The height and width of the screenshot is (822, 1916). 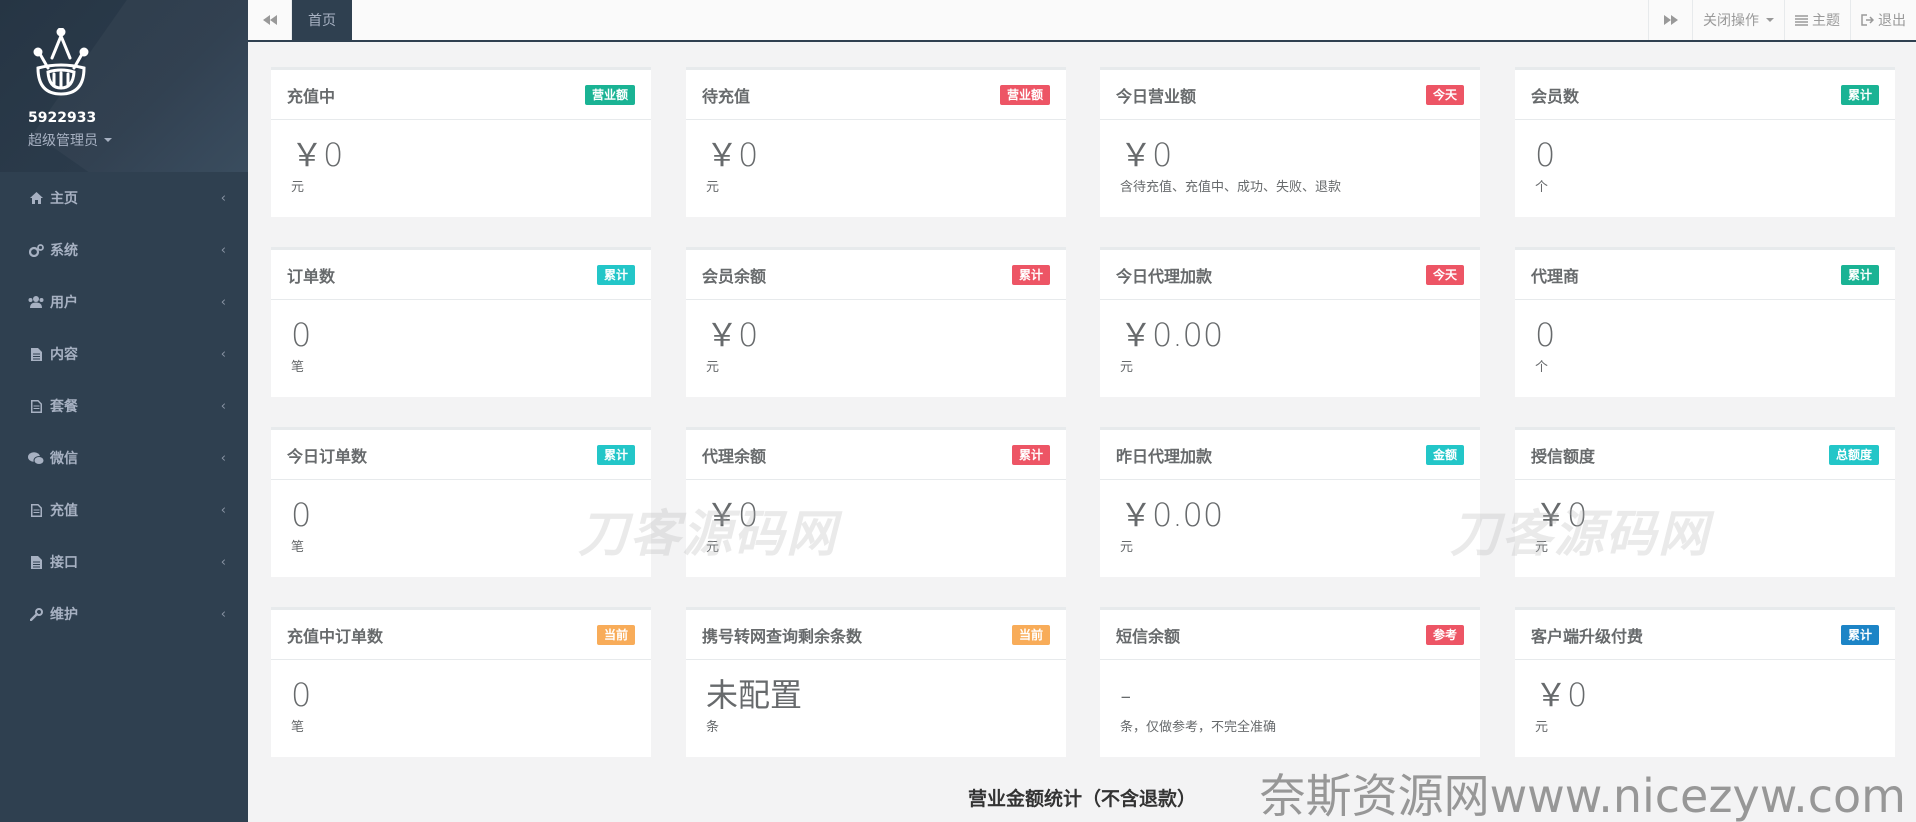 What do you see at coordinates (1542, 367) in the screenshot?
I see `stat-unit: 个` at bounding box center [1542, 367].